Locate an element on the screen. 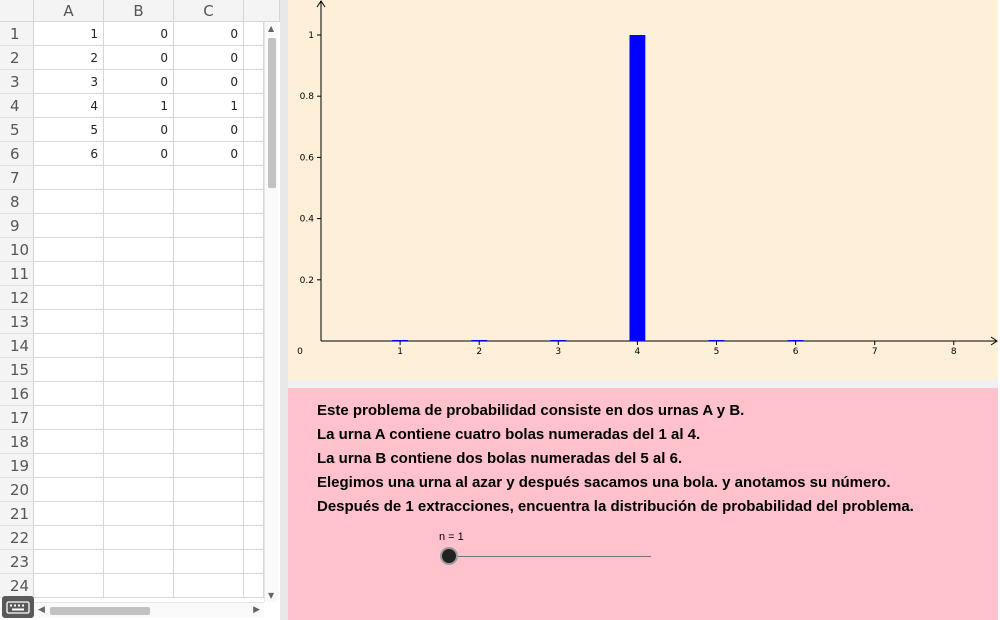  row-header: 16 is located at coordinates (17, 394).